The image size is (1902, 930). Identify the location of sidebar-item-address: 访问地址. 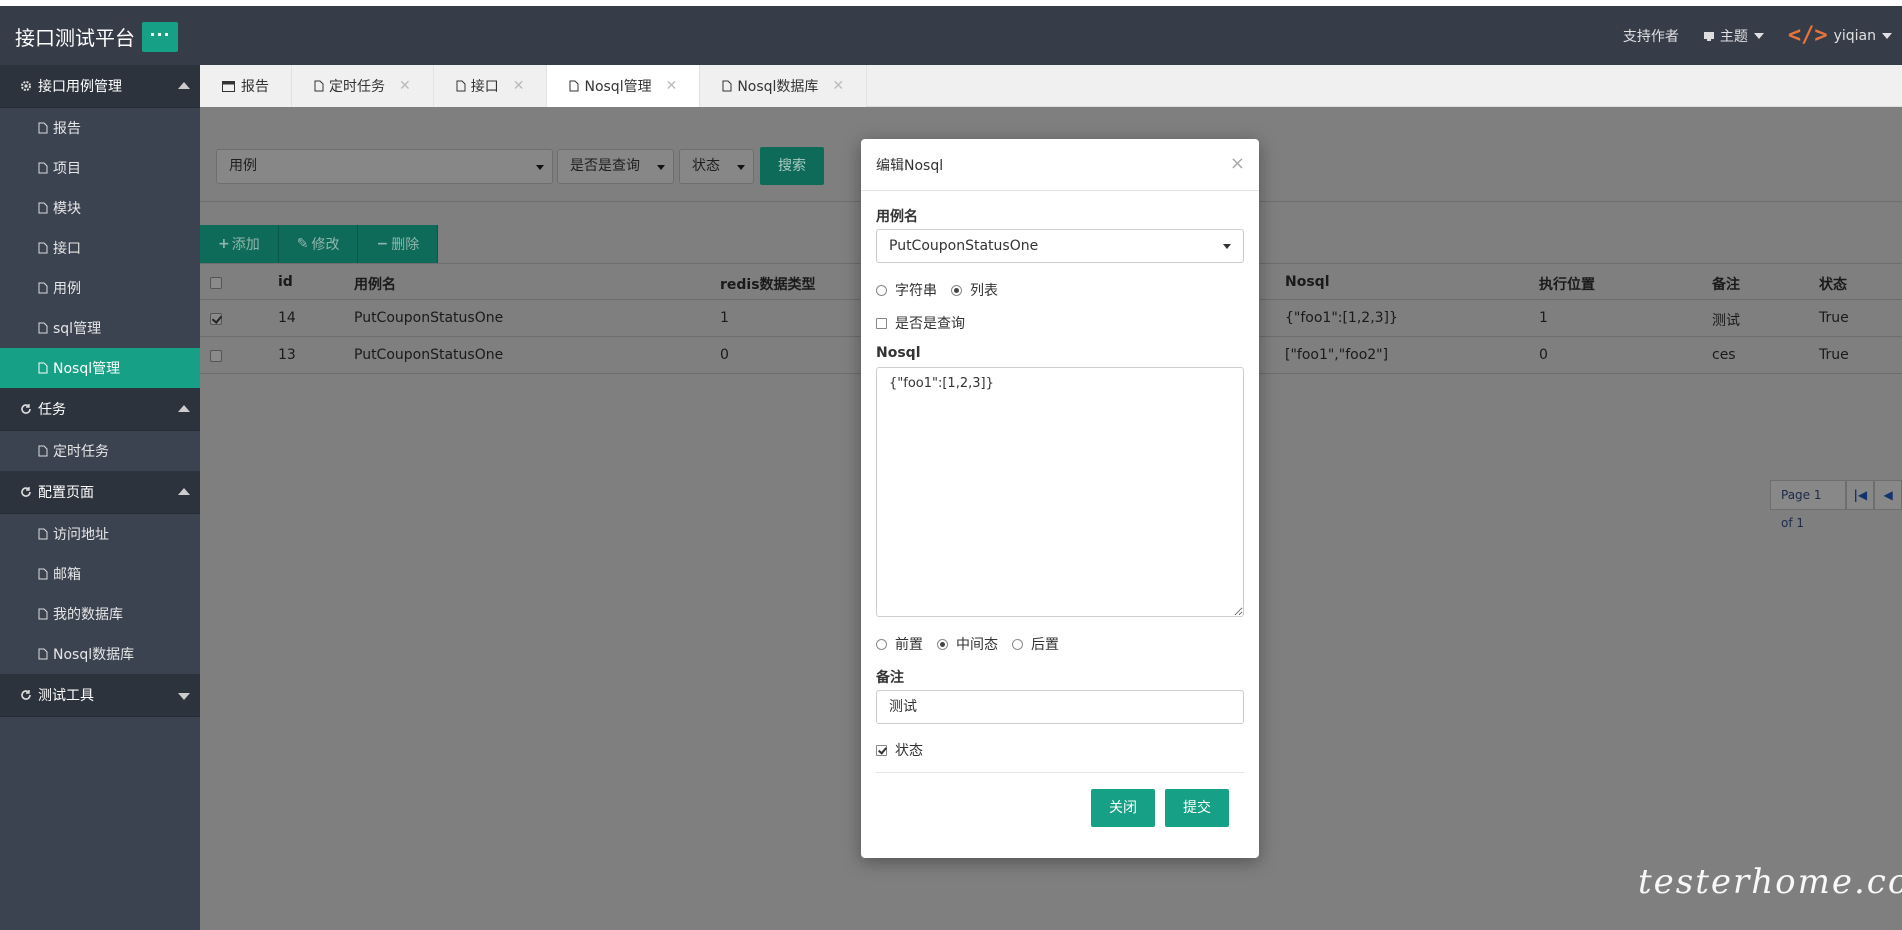
(100, 534).